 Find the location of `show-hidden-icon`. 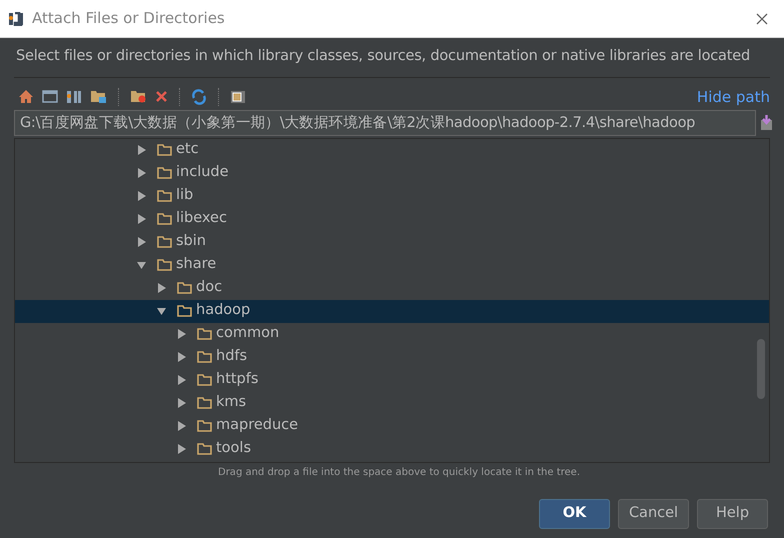

show-hidden-icon is located at coordinates (238, 97).